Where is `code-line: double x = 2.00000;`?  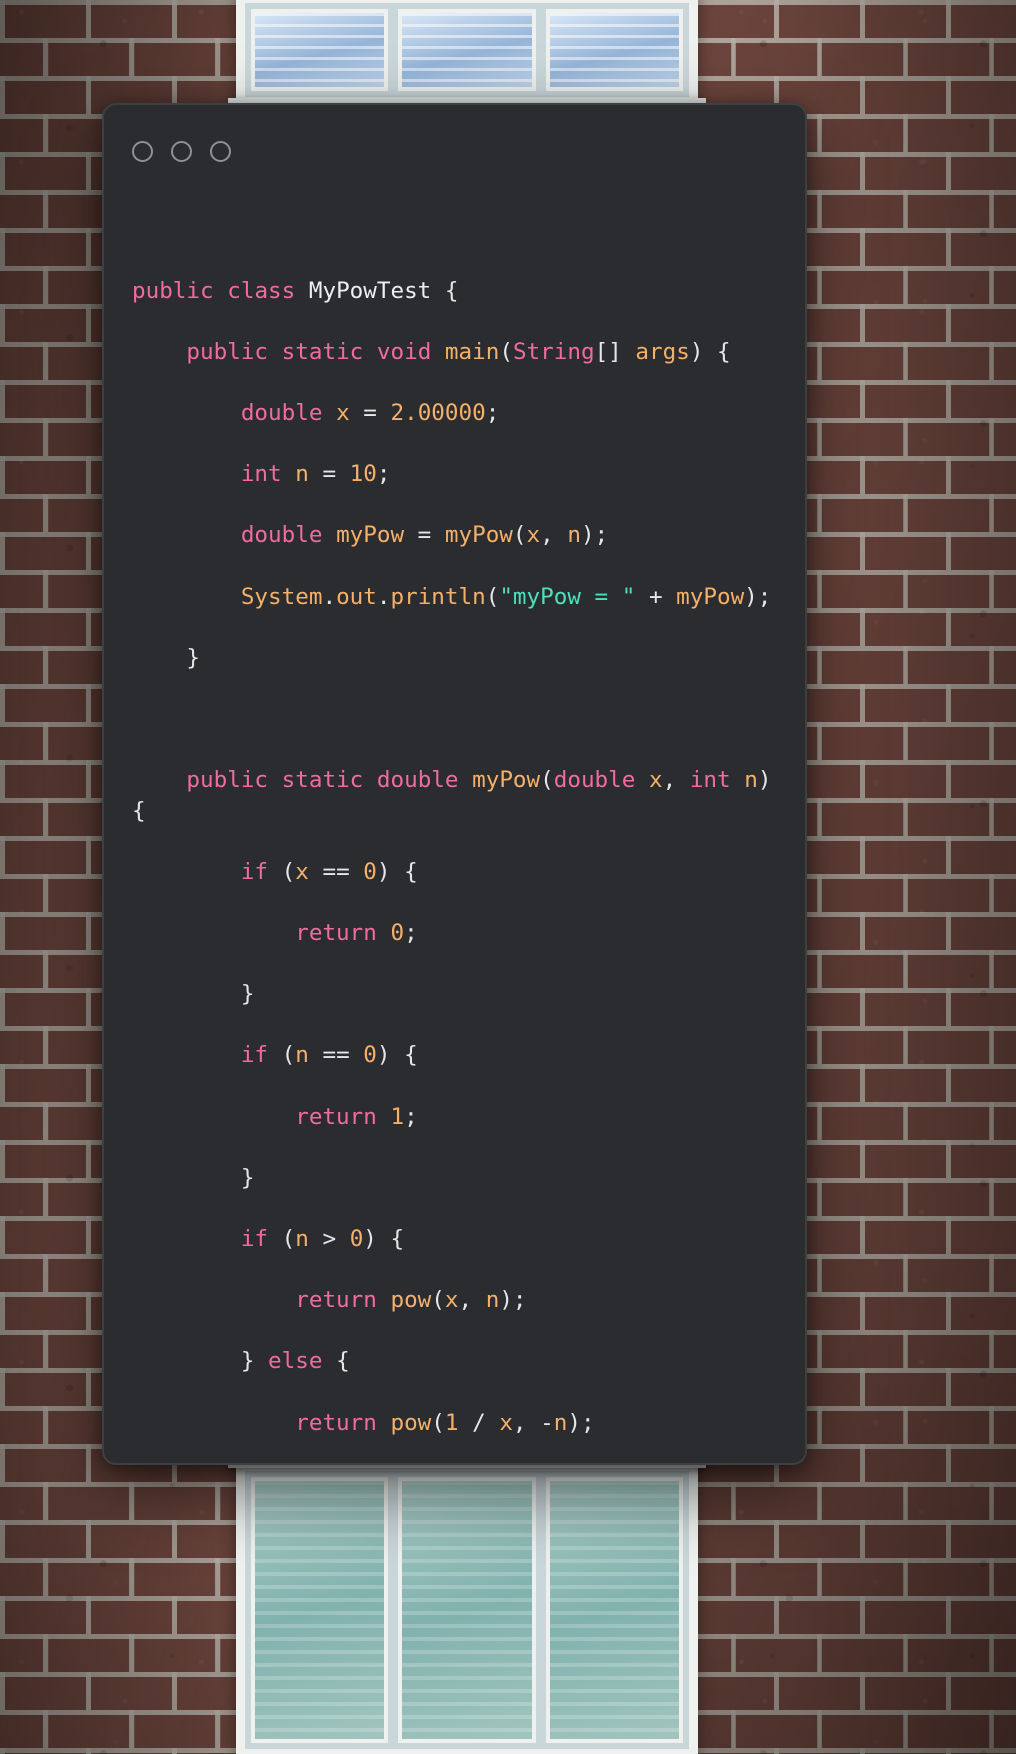
code-line: double x = 2.00000; is located at coordinates (463, 413).